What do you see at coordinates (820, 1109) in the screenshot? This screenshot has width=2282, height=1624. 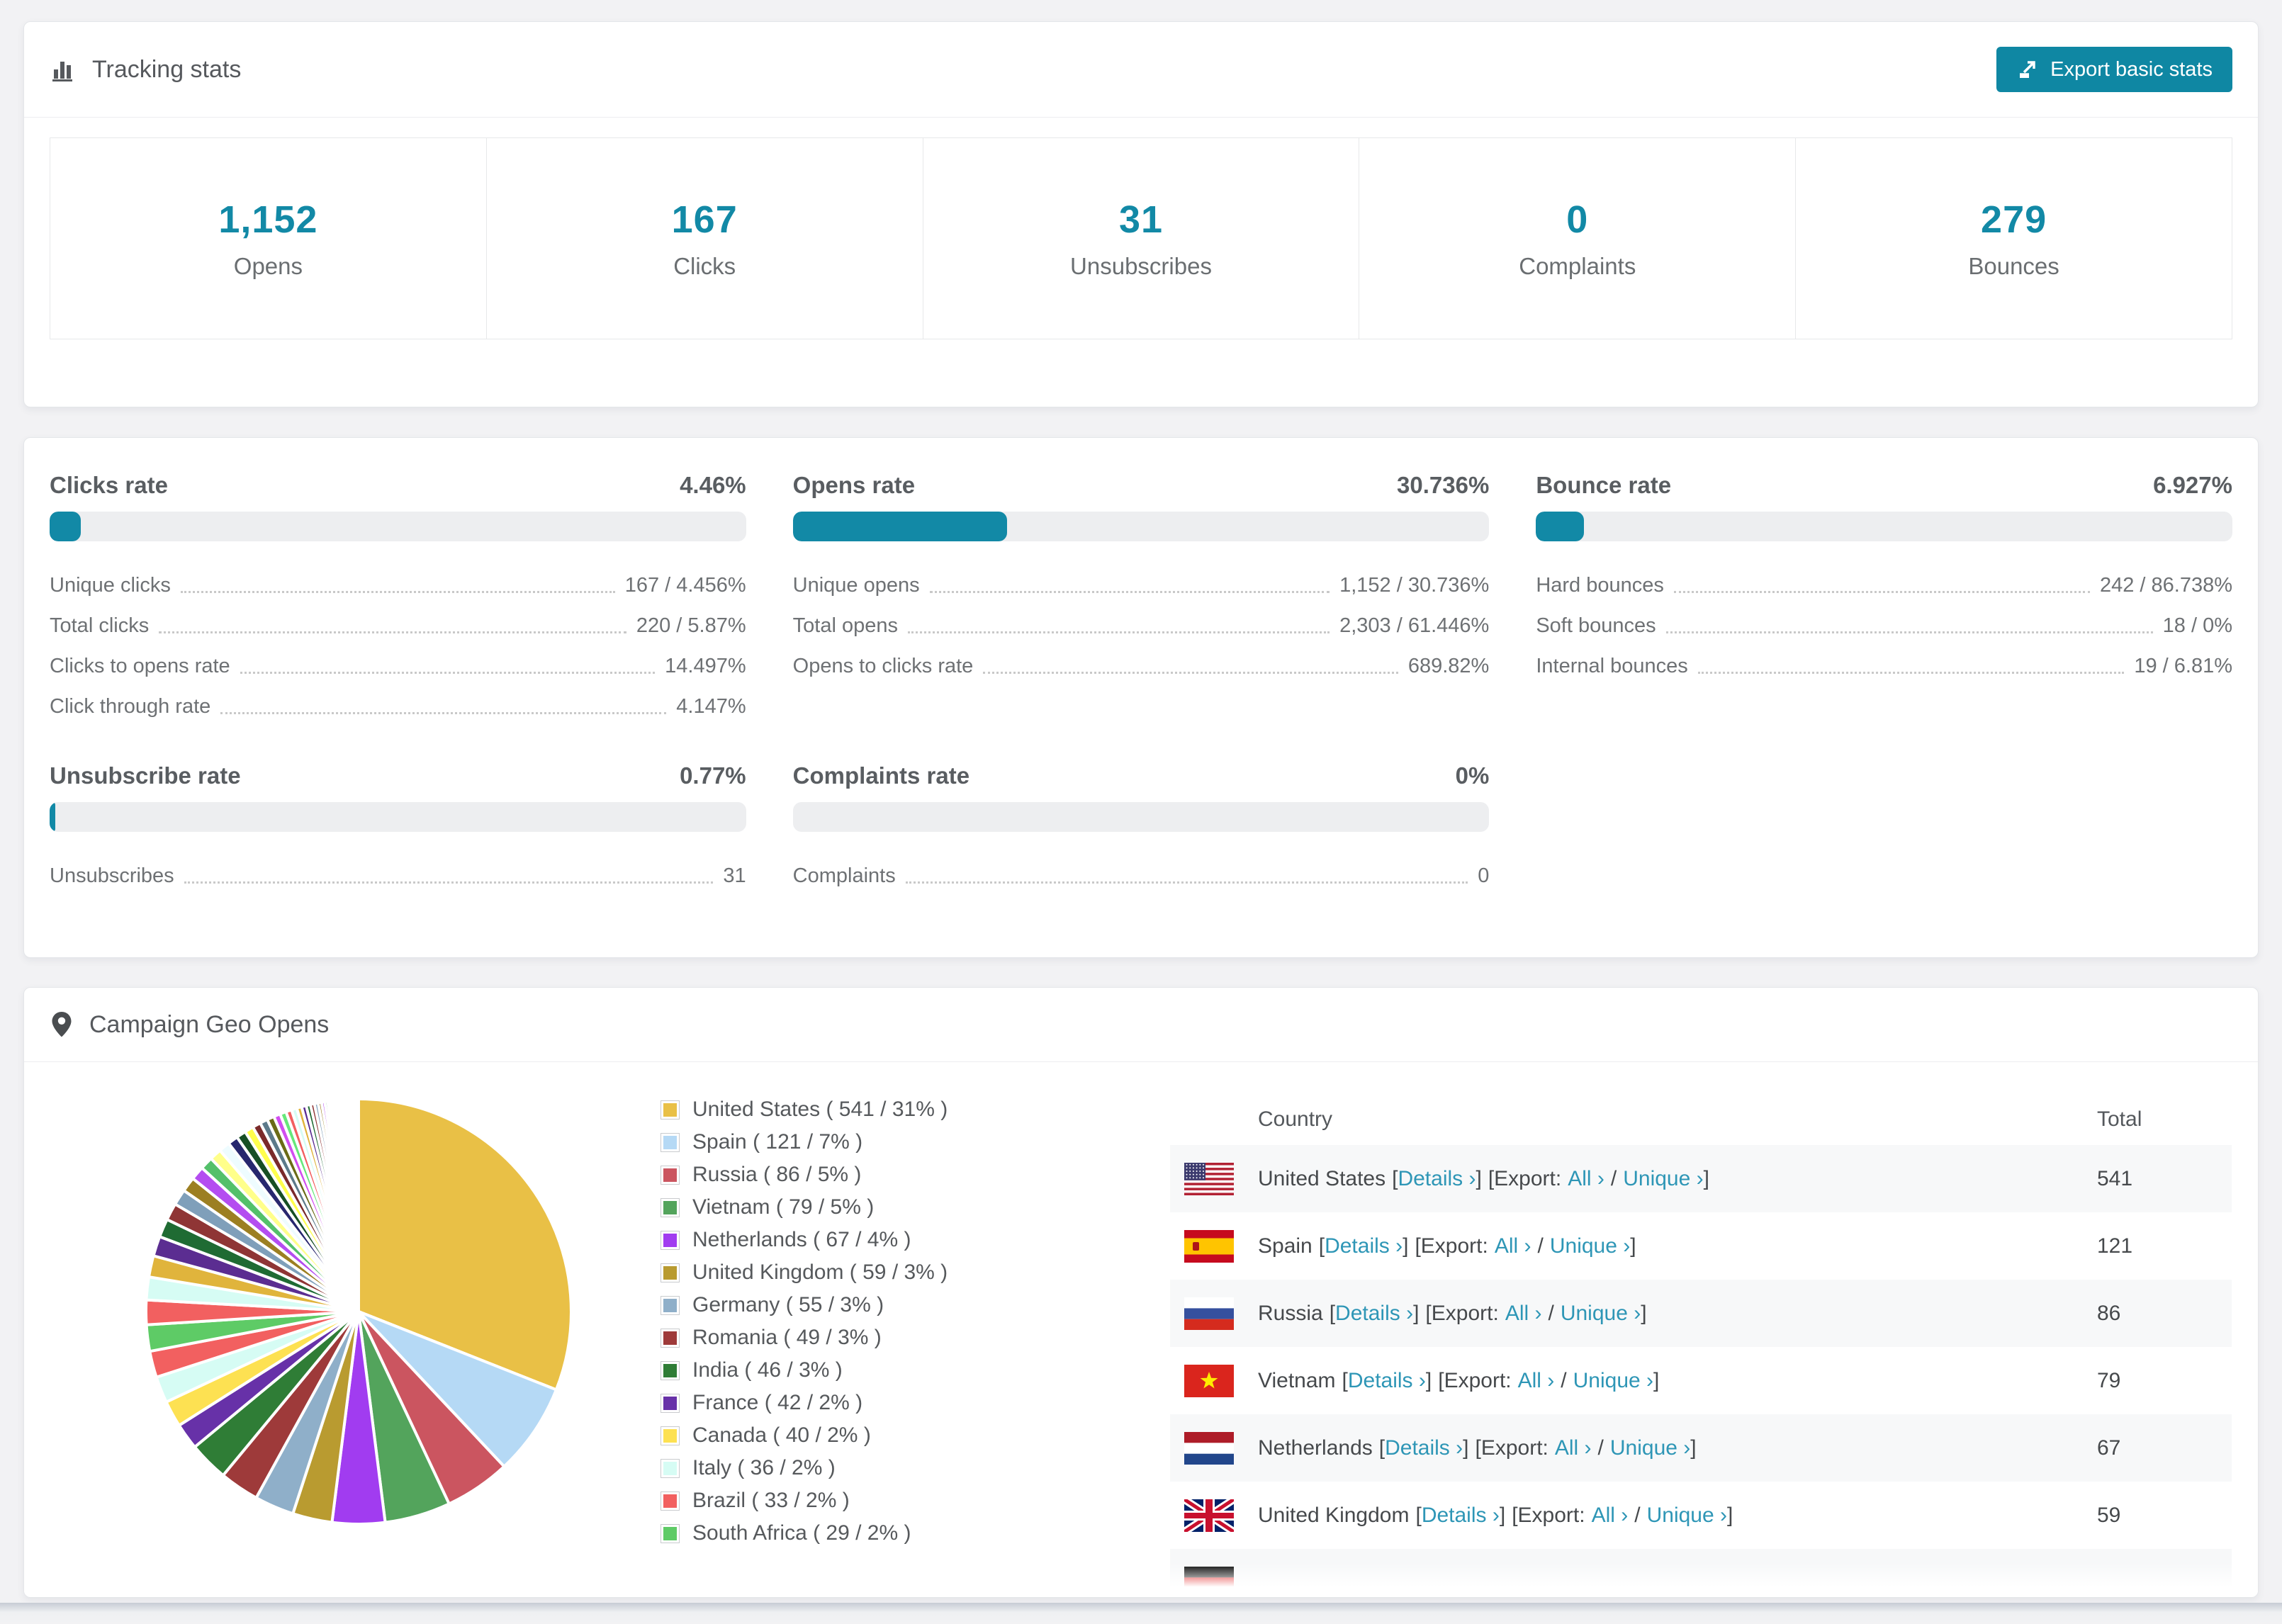 I see `legend-label: United States ( 541 / 31% )` at bounding box center [820, 1109].